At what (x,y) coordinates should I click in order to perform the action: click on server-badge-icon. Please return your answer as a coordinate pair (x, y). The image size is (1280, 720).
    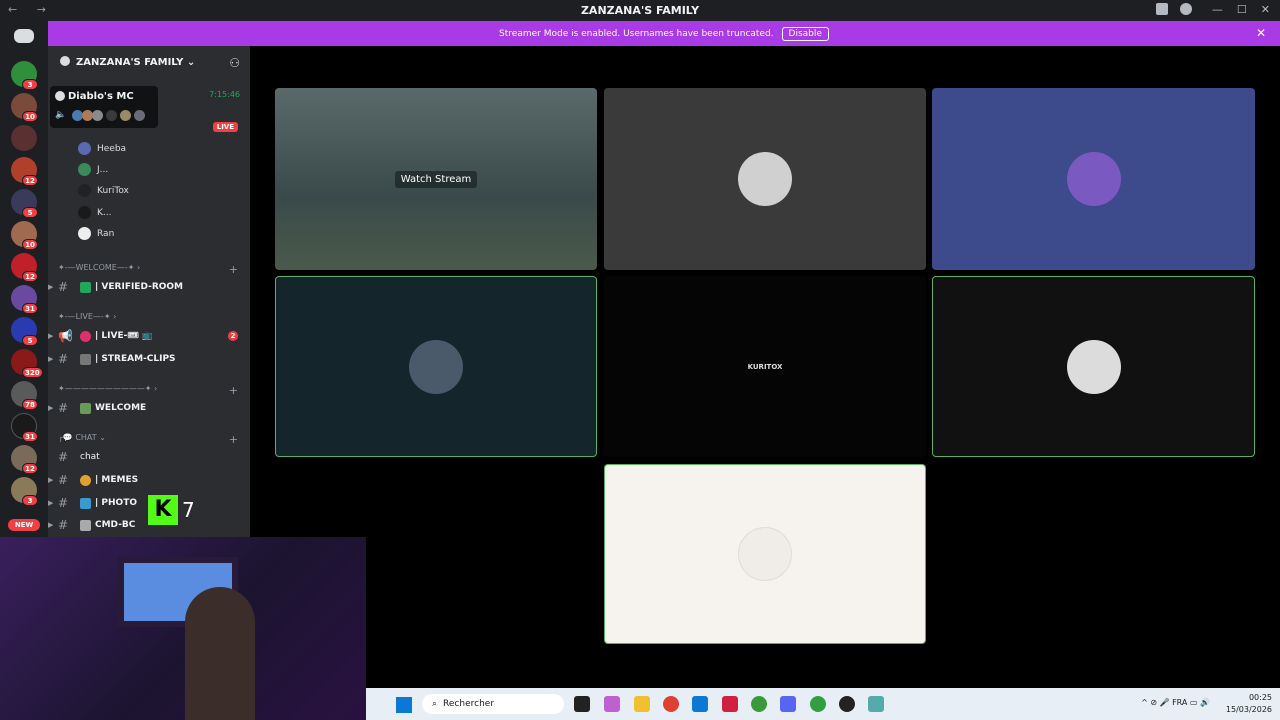
    Looking at the image, I should click on (60, 96).